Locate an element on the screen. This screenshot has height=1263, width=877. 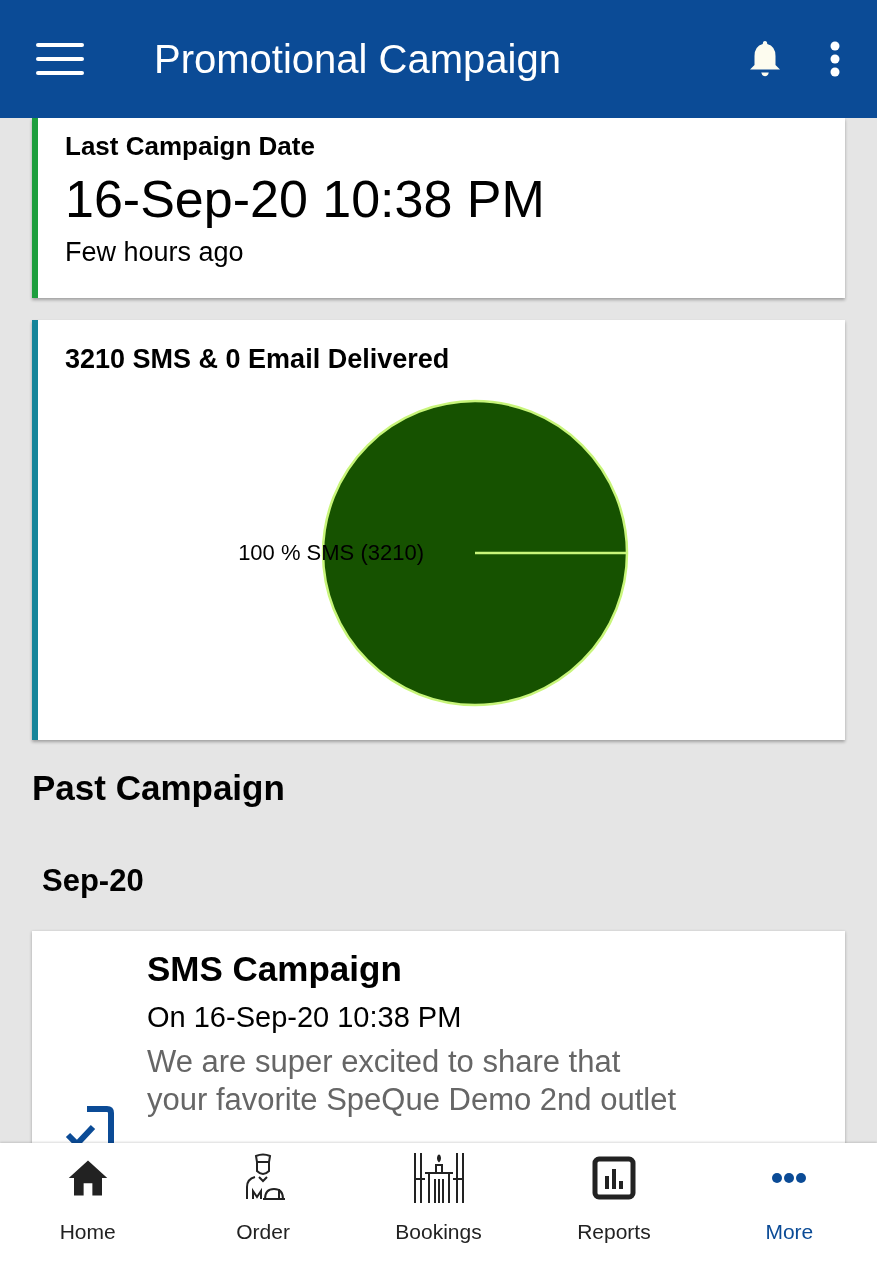
campaign-title: SMS Campaign is located at coordinates (275, 969).